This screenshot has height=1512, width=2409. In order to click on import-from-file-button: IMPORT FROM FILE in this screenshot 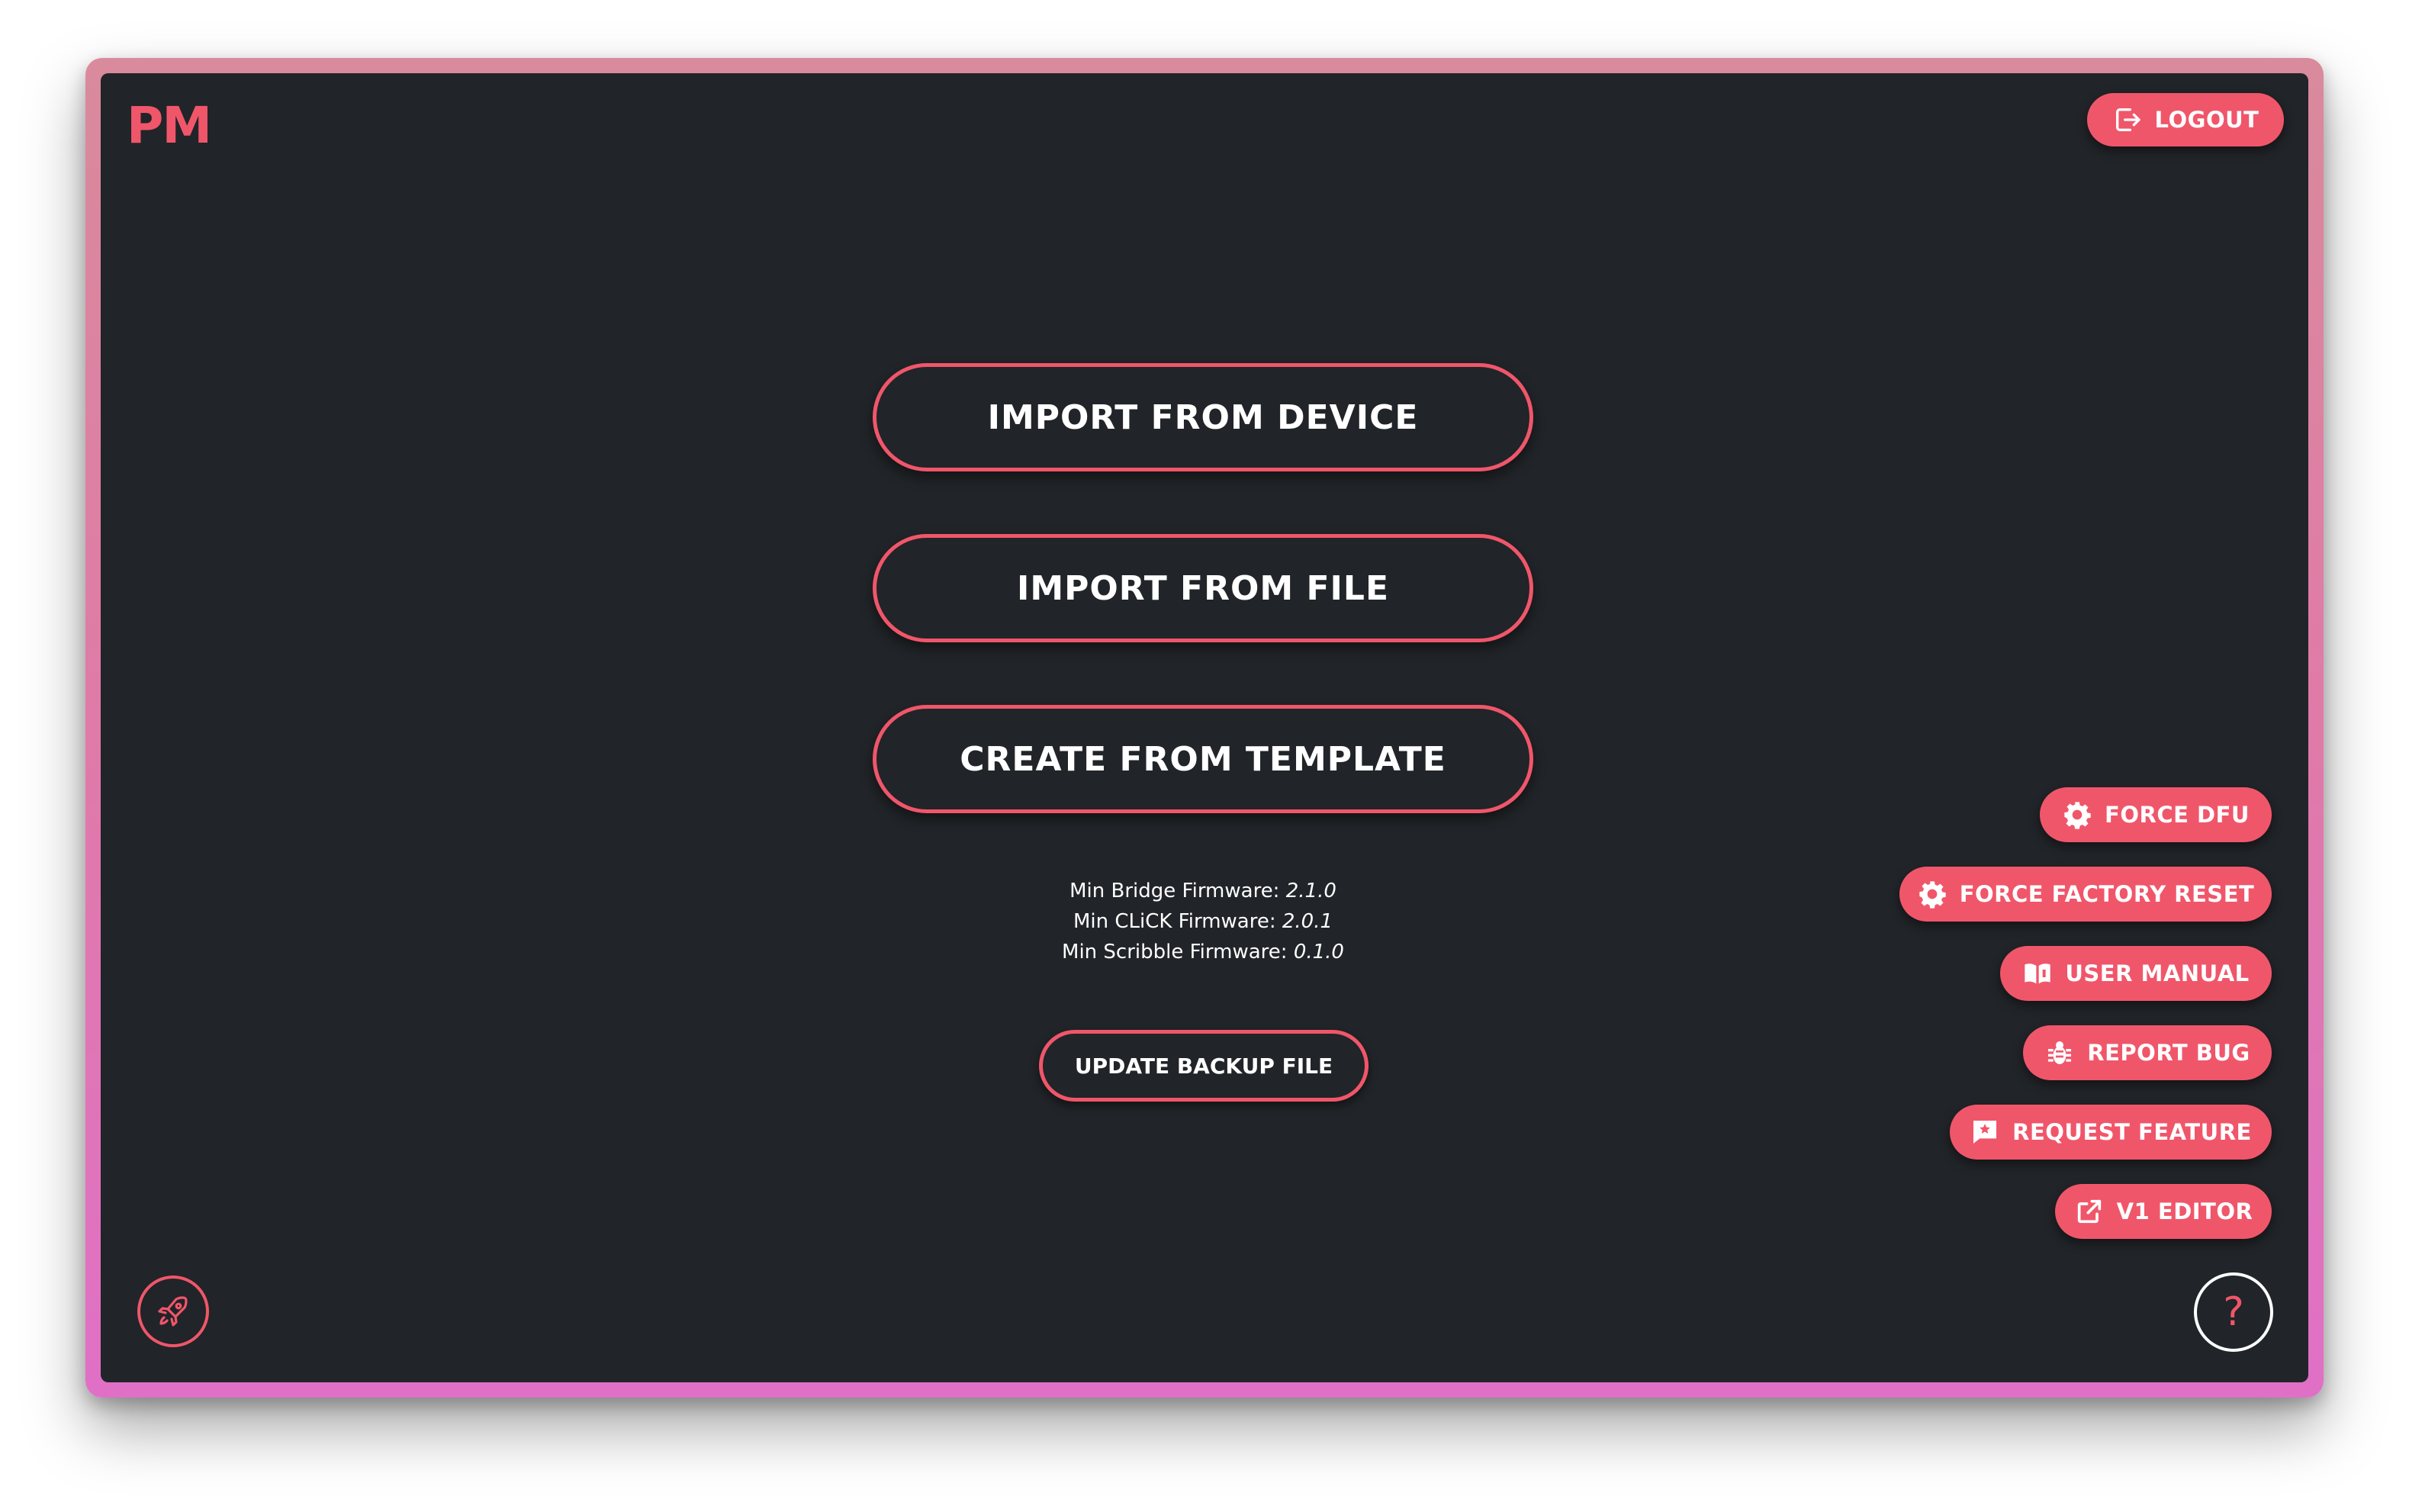, I will do `click(1203, 588)`.